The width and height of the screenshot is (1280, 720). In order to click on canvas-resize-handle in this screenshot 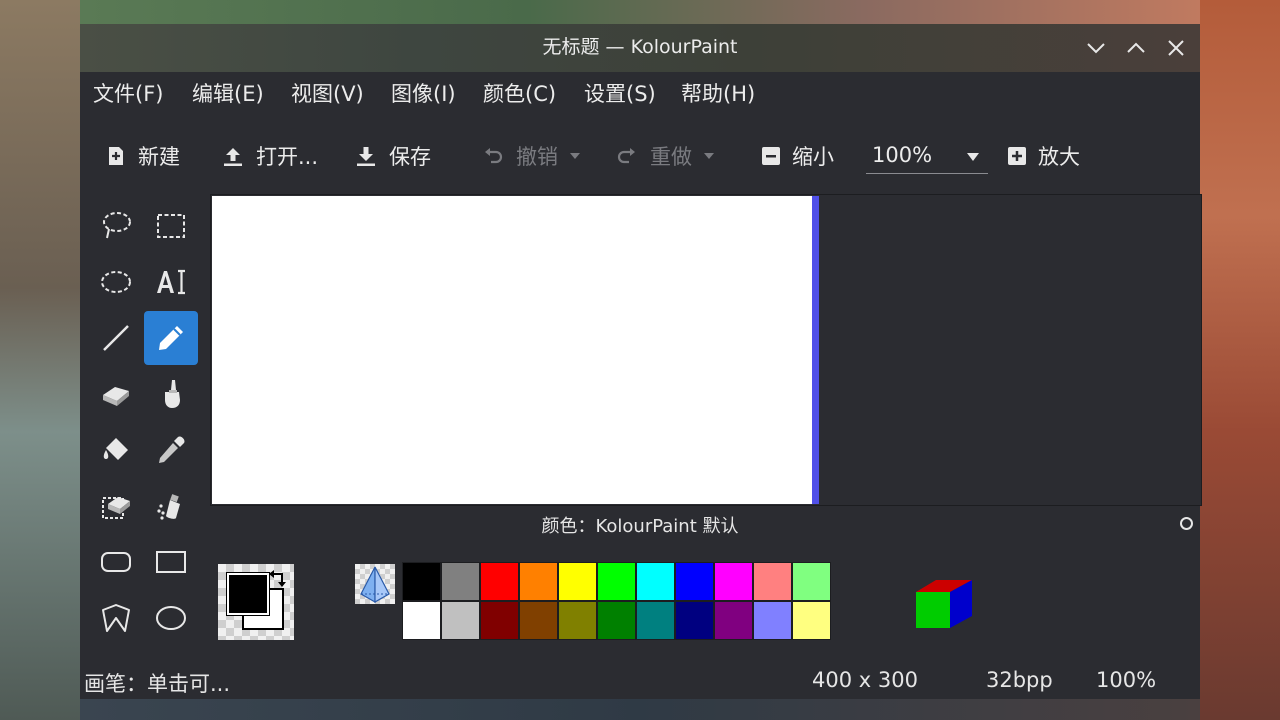, I will do `click(815, 350)`.